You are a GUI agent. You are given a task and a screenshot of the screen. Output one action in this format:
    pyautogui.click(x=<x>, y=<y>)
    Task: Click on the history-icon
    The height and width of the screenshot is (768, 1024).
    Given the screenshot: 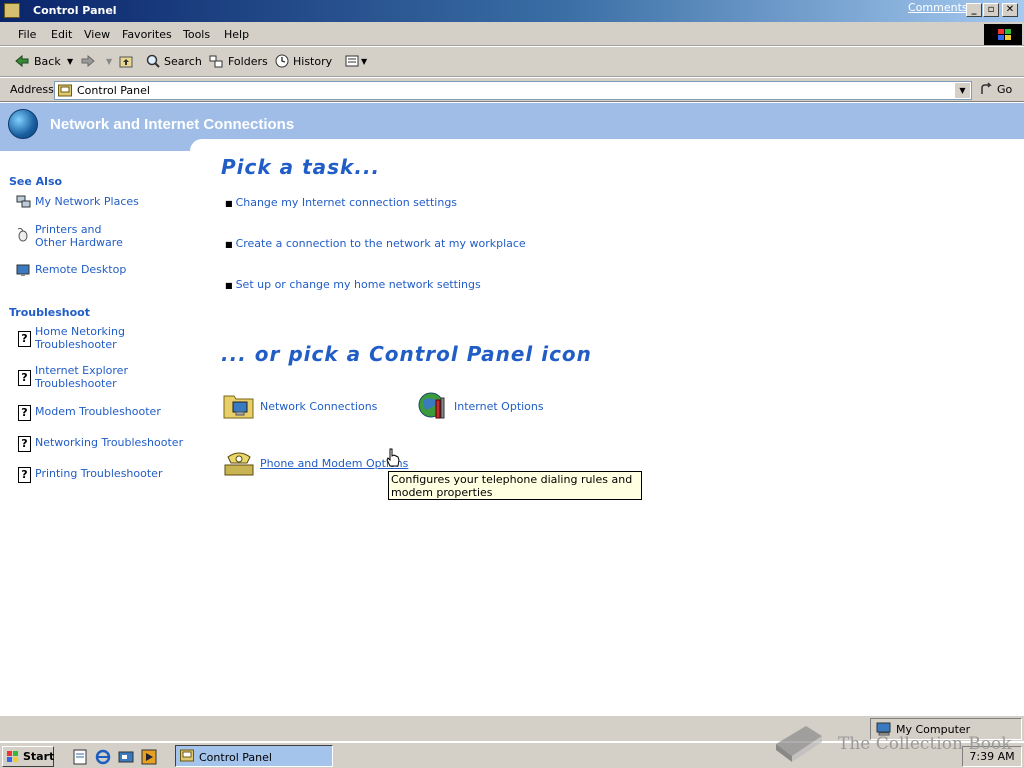 What is the action you would take?
    pyautogui.click(x=282, y=61)
    